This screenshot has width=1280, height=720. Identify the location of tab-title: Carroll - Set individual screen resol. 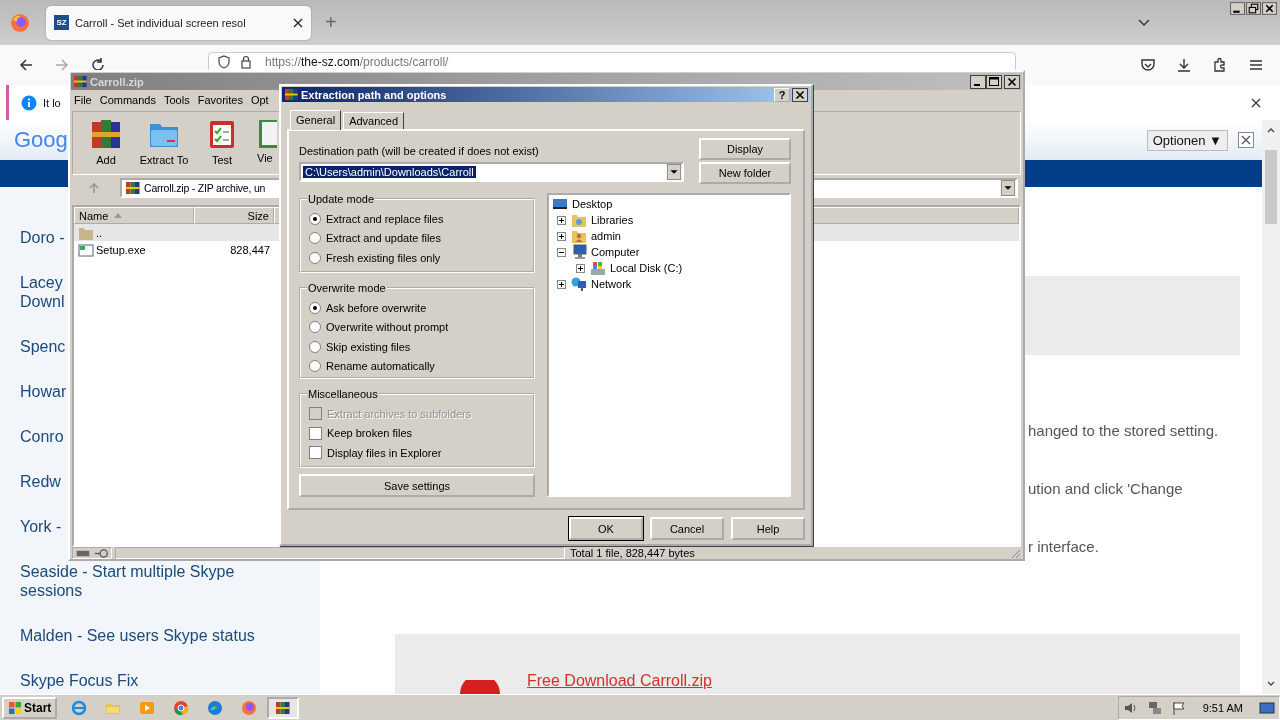
(160, 22).